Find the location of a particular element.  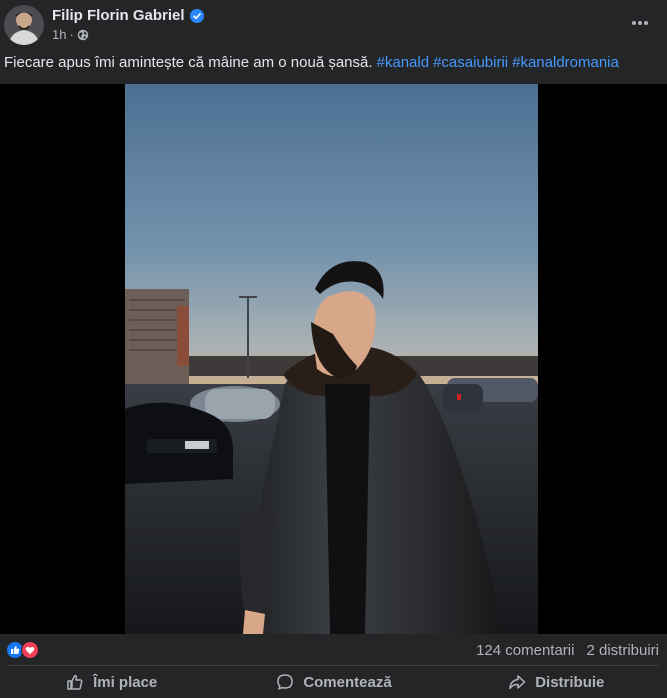

comment-button: Comentează is located at coordinates (333, 682).